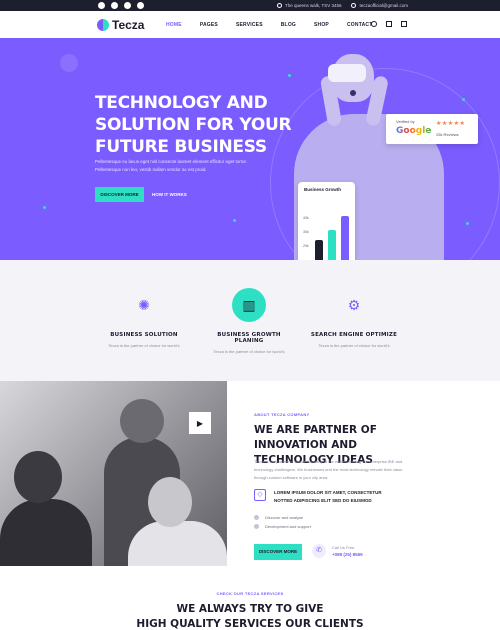 This screenshot has height=630, width=500. Describe the element at coordinates (260, 495) in the screenshot. I see `badge-icon: ◇` at that location.